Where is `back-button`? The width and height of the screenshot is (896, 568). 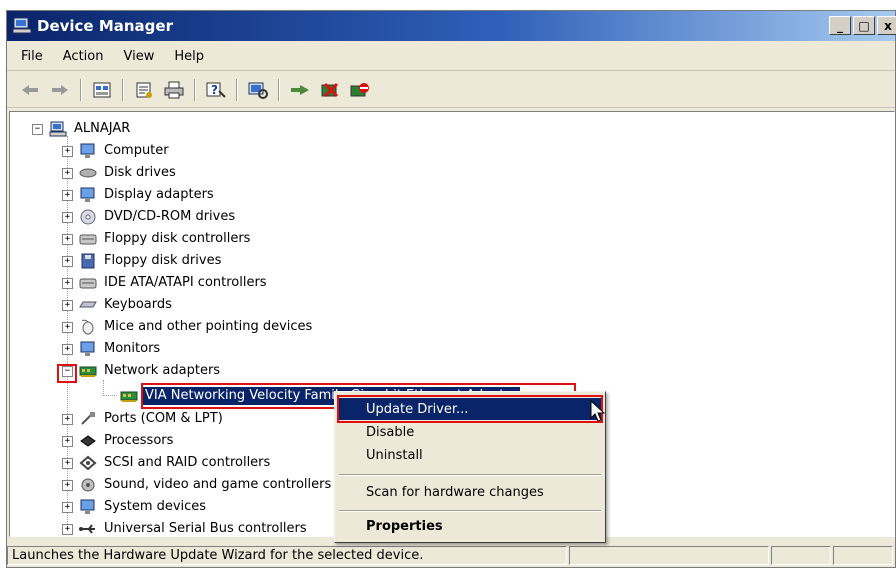
back-button is located at coordinates (30, 90).